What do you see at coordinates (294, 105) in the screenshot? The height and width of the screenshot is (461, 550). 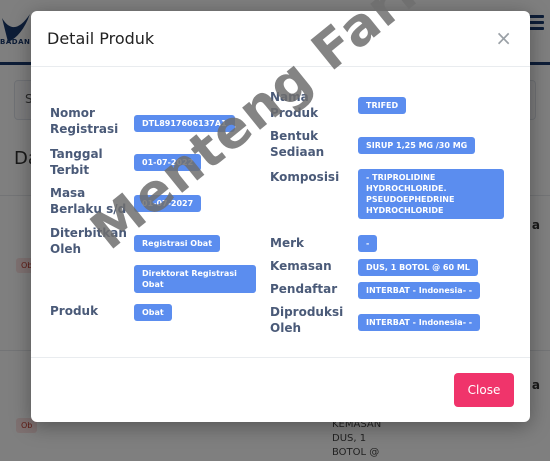 I see `label-nama-produk: Nama Produk` at bounding box center [294, 105].